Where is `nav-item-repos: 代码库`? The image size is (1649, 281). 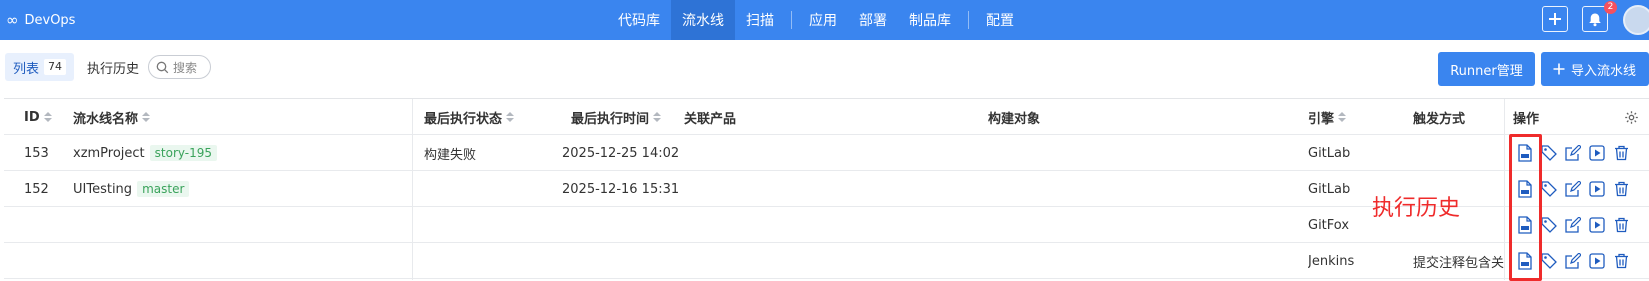 nav-item-repos: 代码库 is located at coordinates (639, 20).